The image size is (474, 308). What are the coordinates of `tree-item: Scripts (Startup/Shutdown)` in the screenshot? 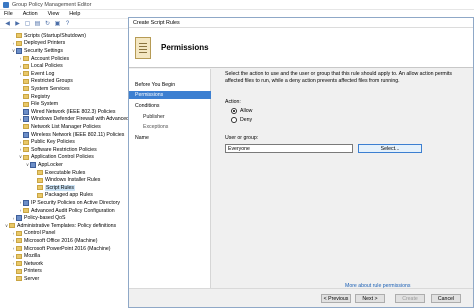 It's located at (48, 36).